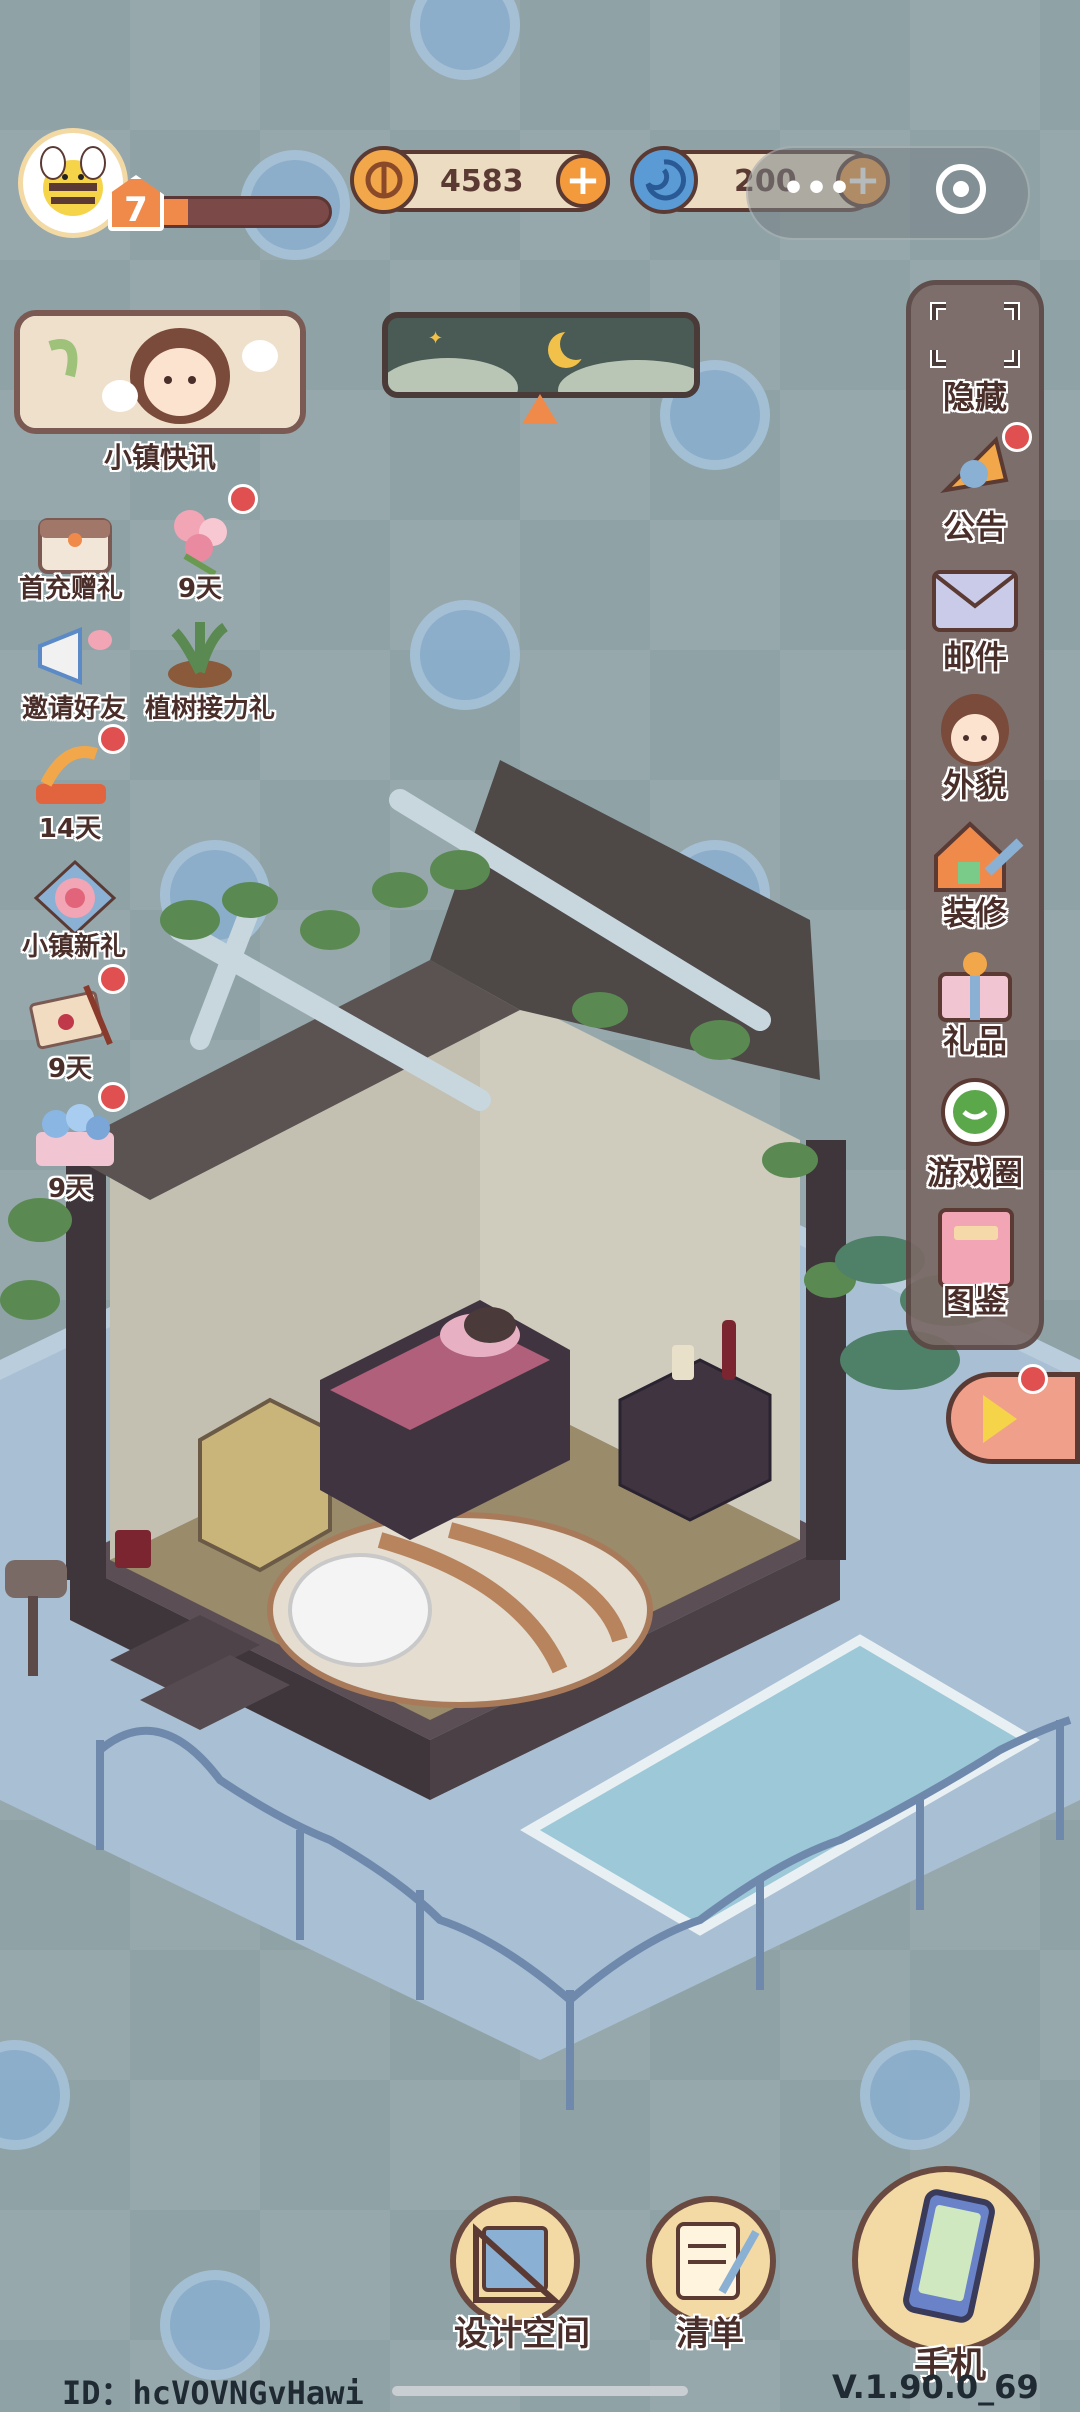 The image size is (1080, 2412). I want to click on version-text: V.1.90.0_69, so click(935, 2387).